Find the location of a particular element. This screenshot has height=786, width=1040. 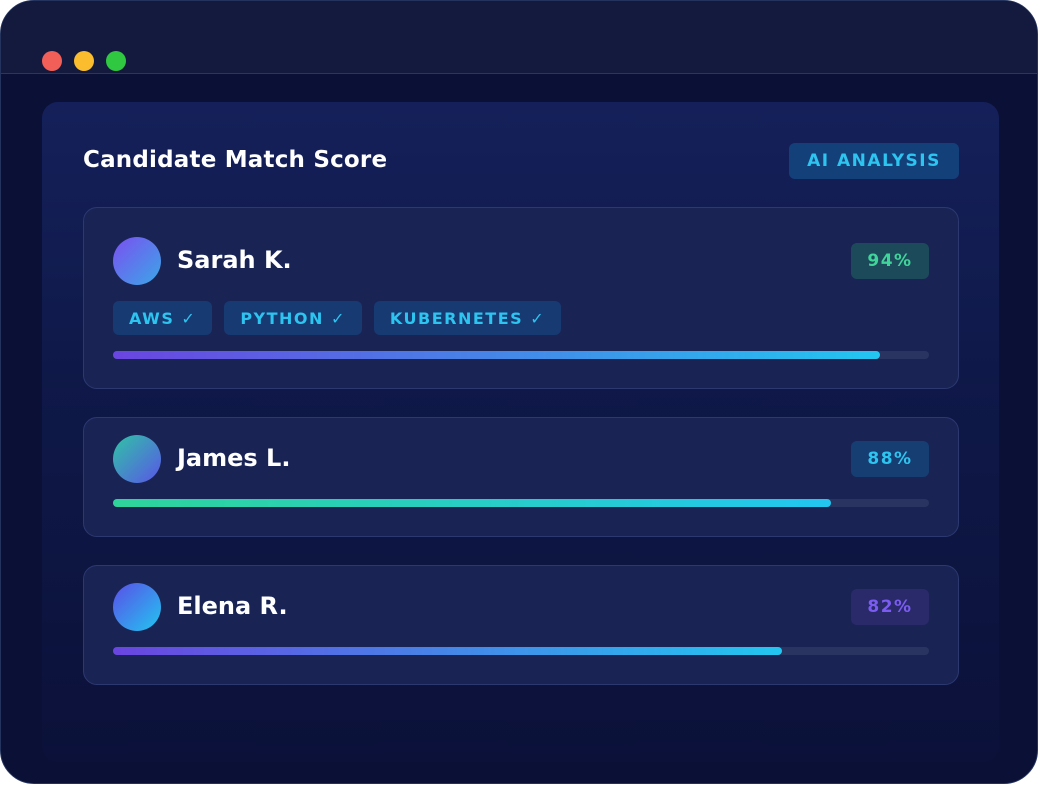

panel-title: Candidate Match Score is located at coordinates (235, 160).